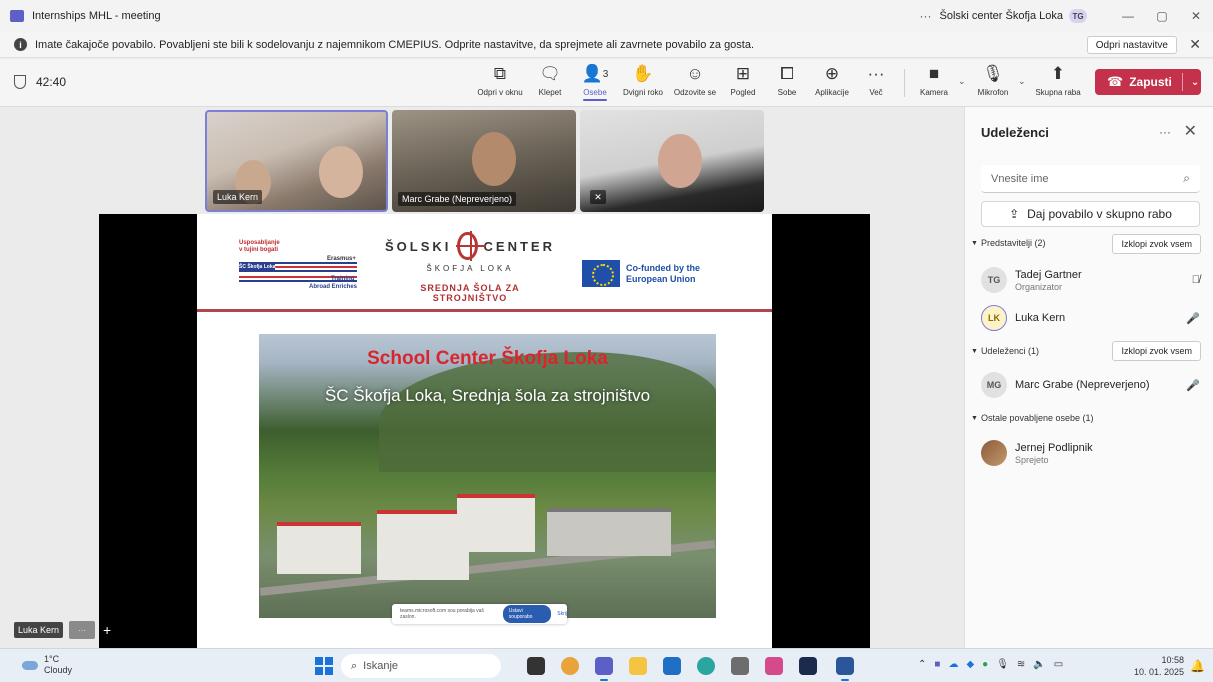 The image size is (1213, 682). What do you see at coordinates (740, 666) in the screenshot?
I see `calculator-icon` at bounding box center [740, 666].